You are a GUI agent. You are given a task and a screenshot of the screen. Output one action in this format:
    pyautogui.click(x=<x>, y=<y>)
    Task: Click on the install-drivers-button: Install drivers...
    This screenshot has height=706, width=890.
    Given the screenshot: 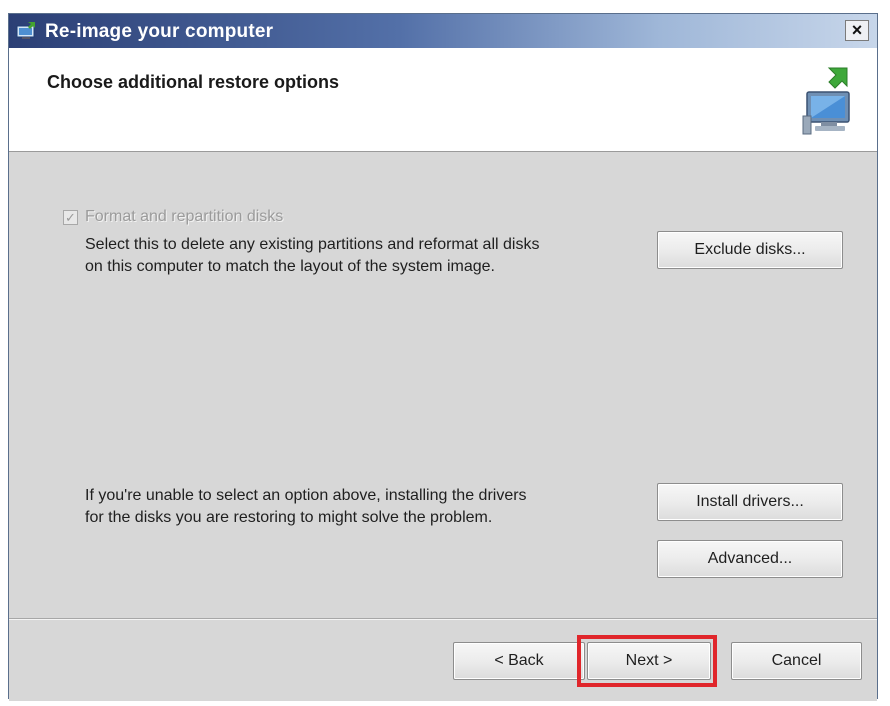 What is the action you would take?
    pyautogui.click(x=750, y=502)
    